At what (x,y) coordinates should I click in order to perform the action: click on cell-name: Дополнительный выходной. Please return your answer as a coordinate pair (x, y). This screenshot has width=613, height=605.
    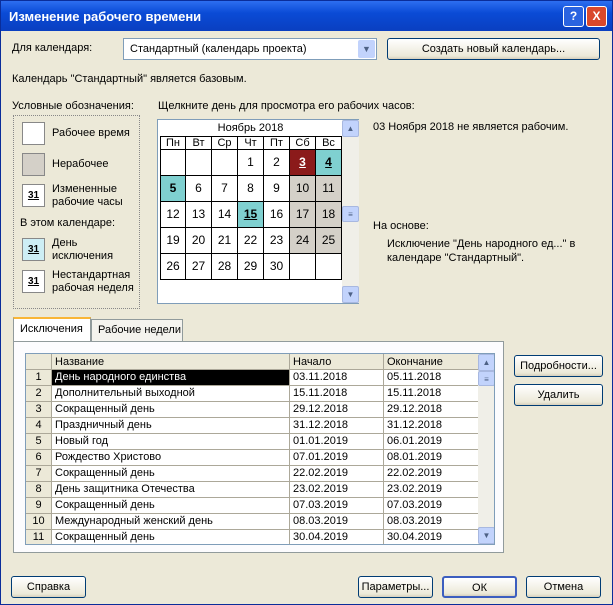
    Looking at the image, I should click on (171, 394).